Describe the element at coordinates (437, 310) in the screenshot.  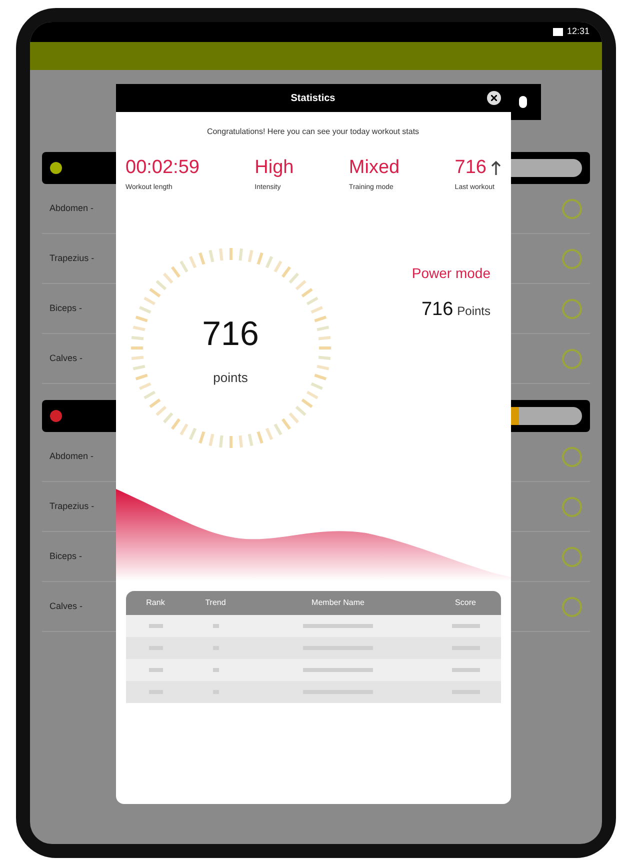
I see `mode-points-value: 716` at that location.